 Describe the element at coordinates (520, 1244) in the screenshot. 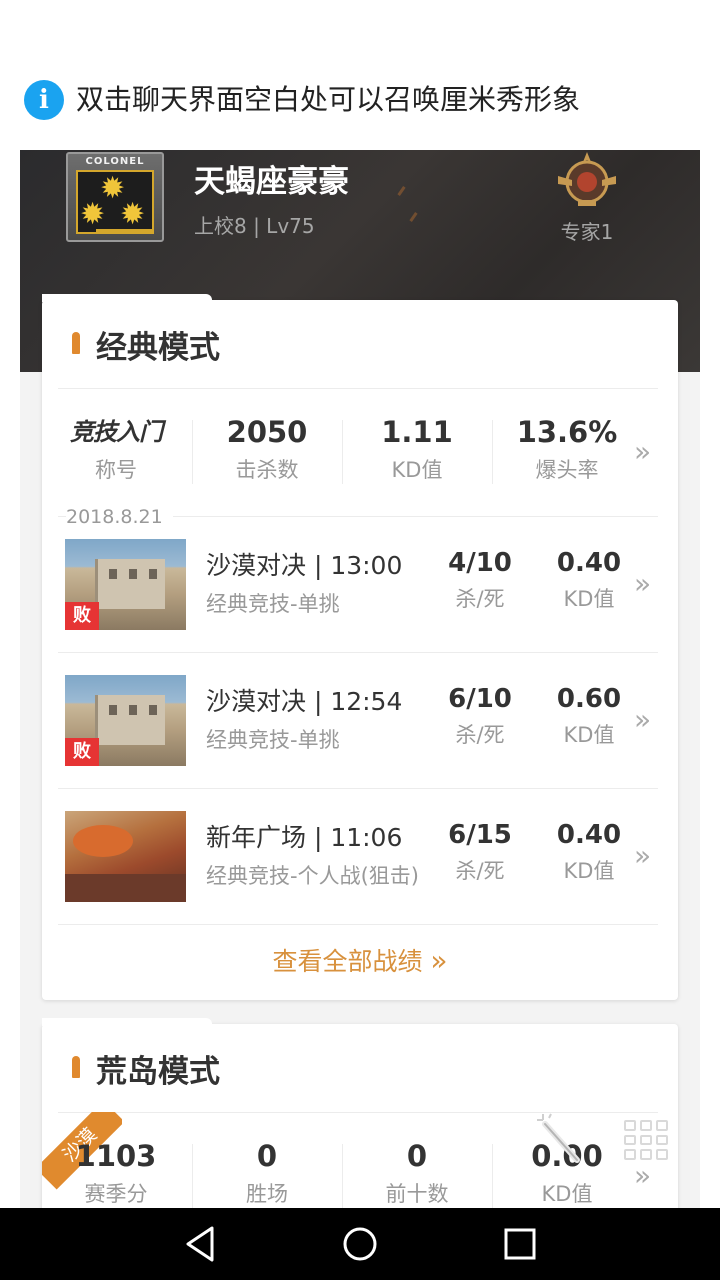

I see `recents-icon` at that location.